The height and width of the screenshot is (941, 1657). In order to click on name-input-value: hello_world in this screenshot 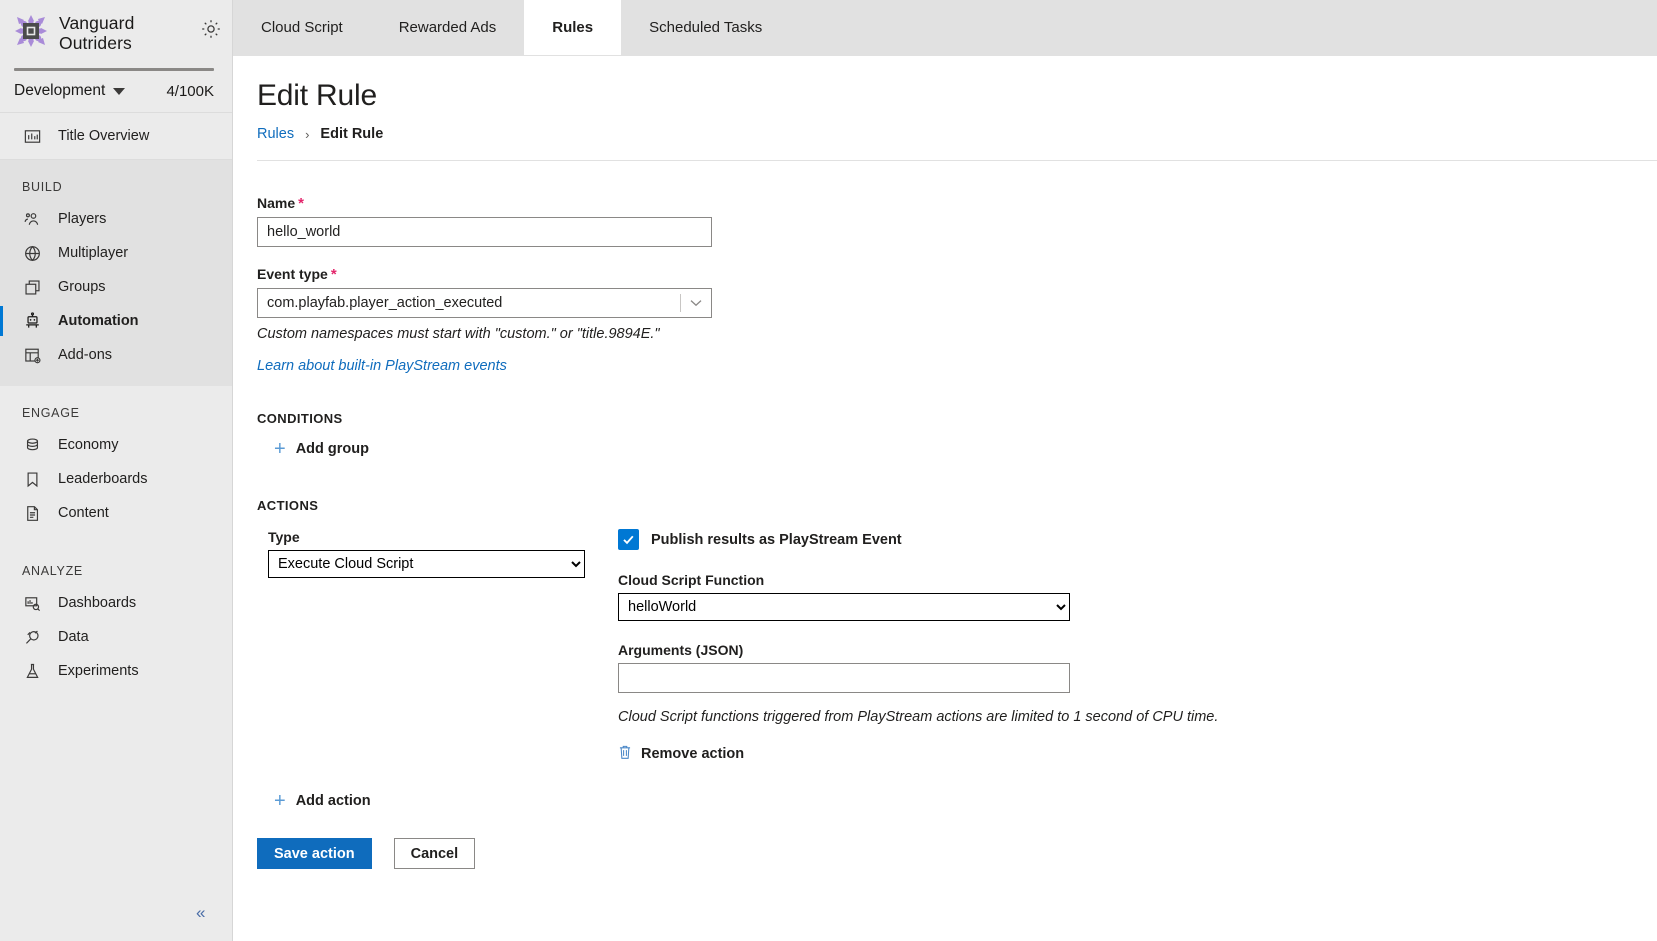, I will do `click(304, 232)`.